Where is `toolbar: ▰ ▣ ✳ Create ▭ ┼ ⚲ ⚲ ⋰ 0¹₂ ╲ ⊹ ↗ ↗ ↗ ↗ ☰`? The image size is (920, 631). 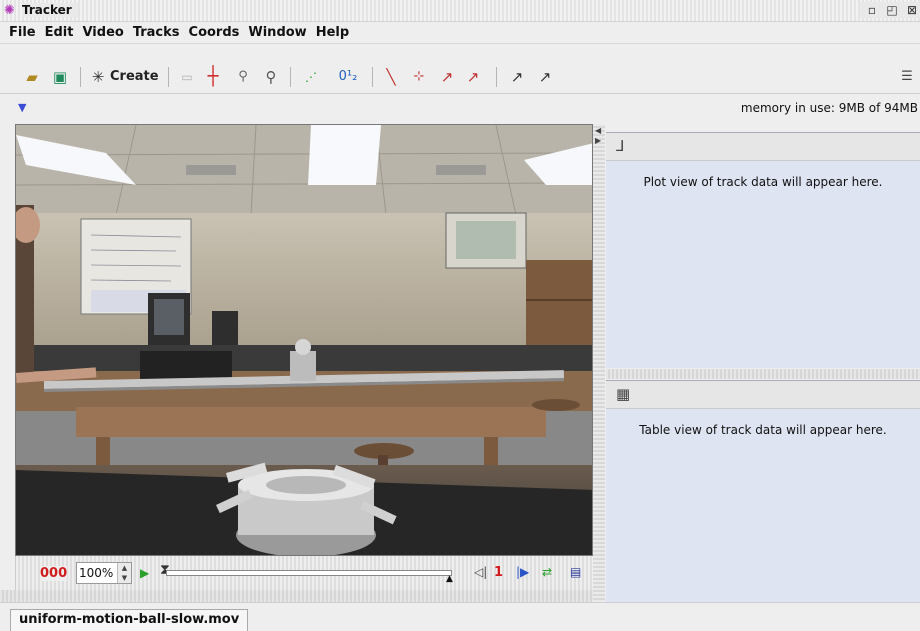
toolbar: ▰ ▣ ✳ Create ▭ ┼ ⚲ ⚲ ⋰ 0¹₂ ╲ ⊹ ↗ ↗ ↗ ↗ ☰ is located at coordinates (460, 77).